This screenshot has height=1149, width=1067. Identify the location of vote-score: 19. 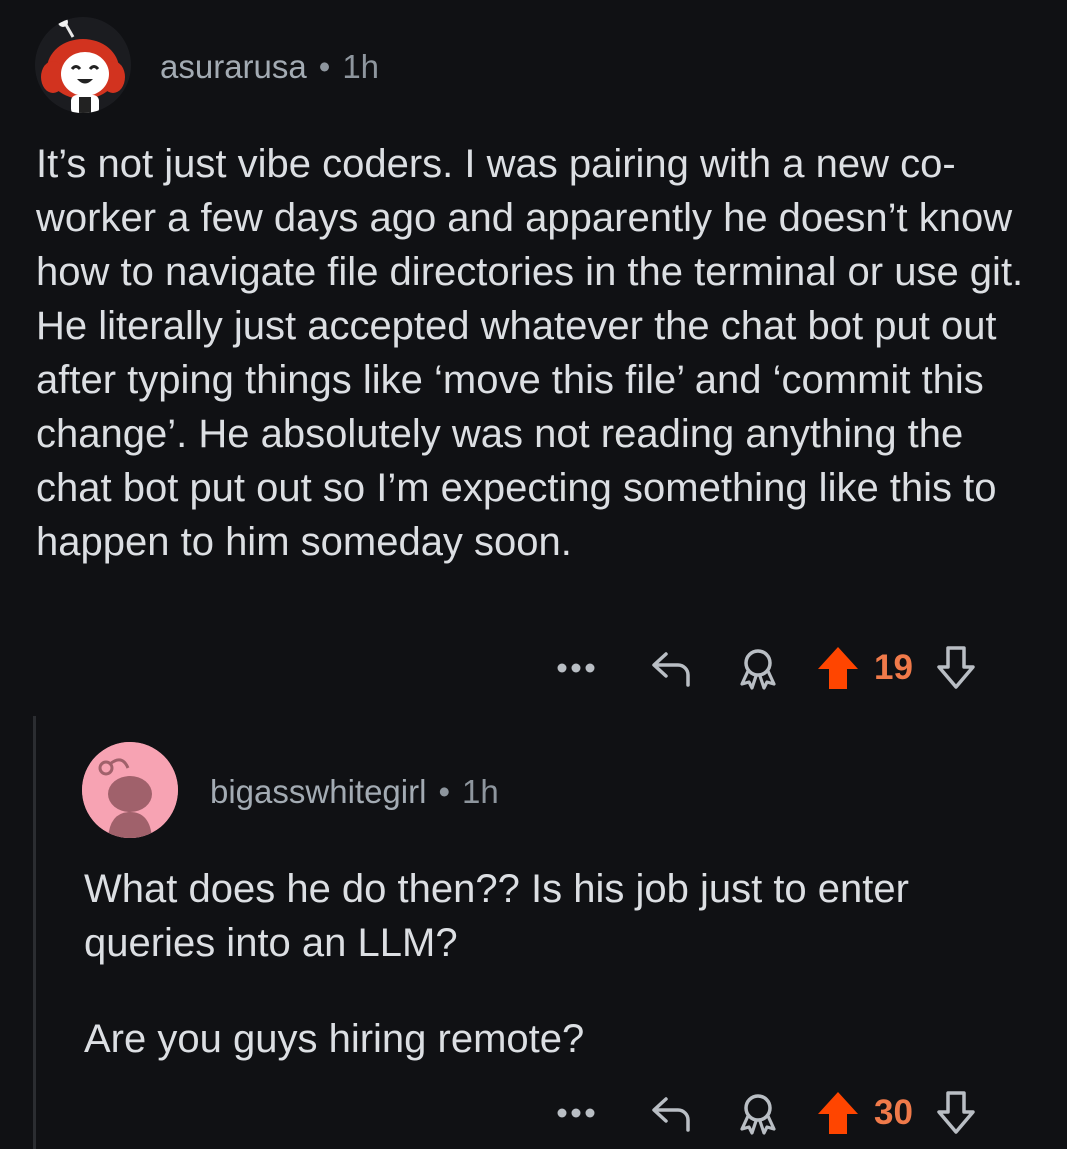
(893, 667).